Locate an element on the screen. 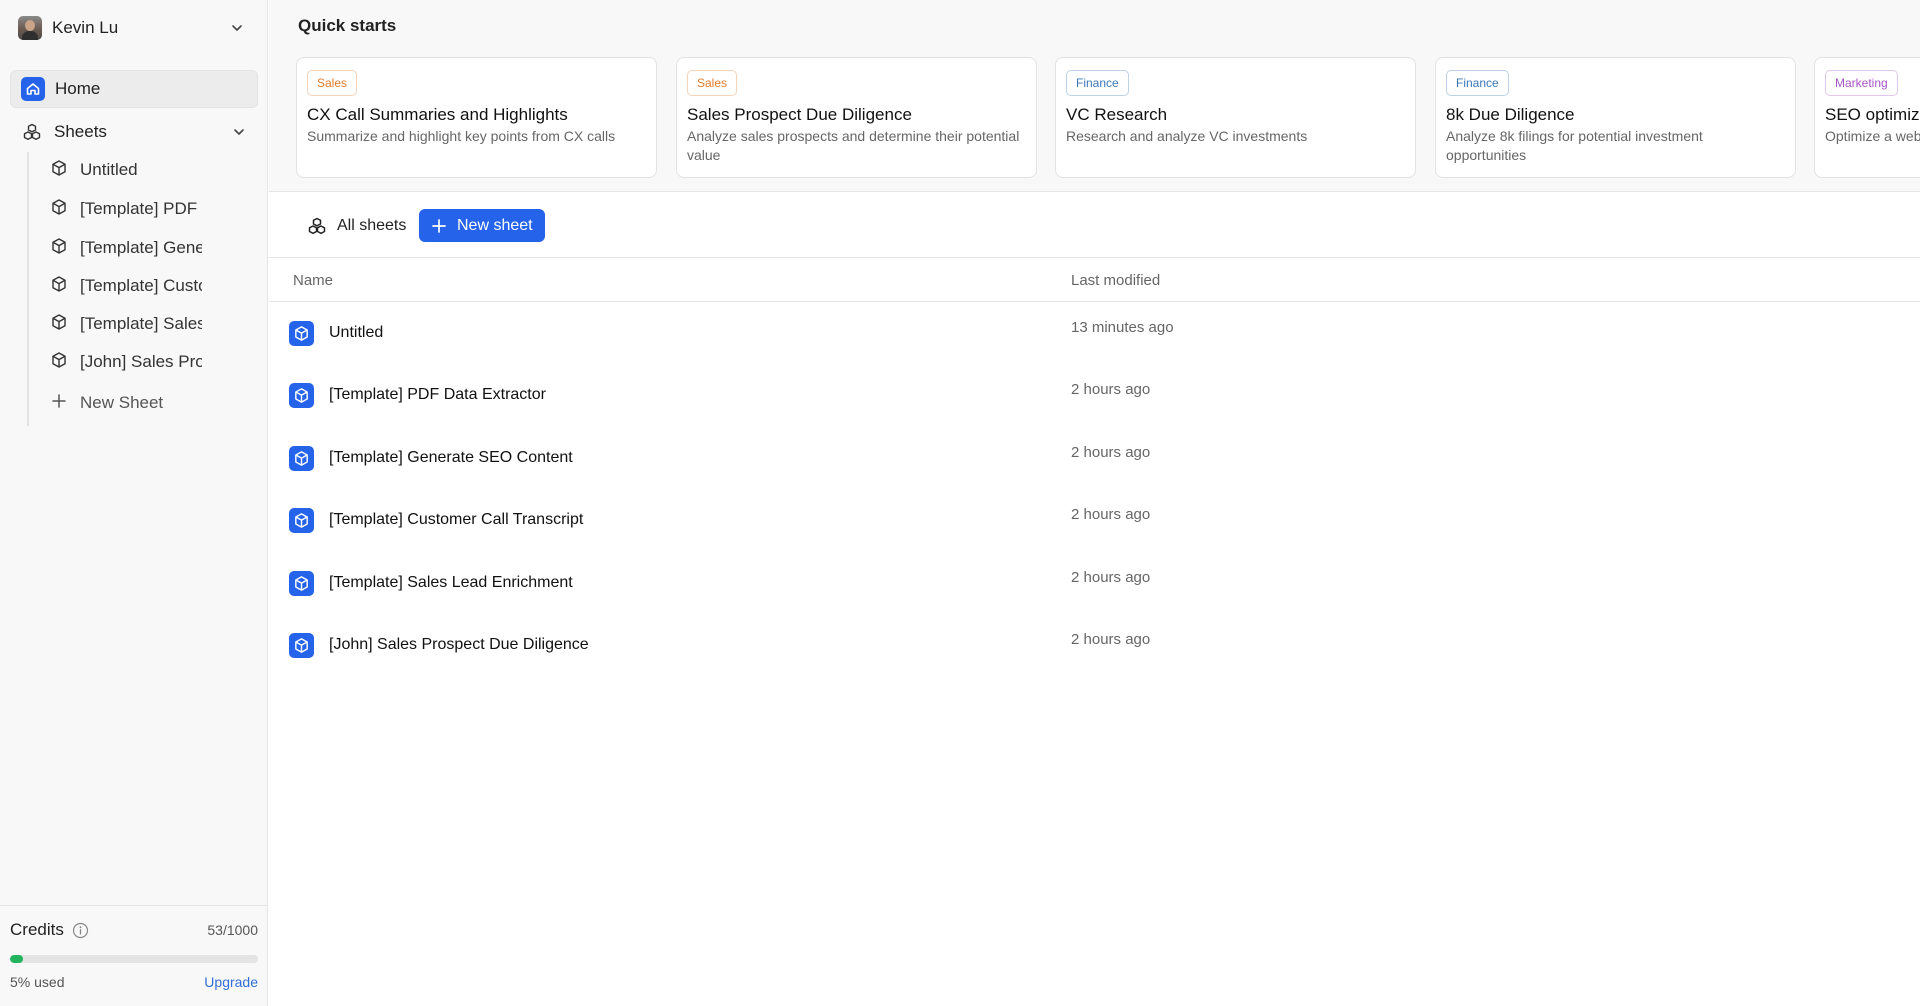  sidebar-item-label: Sheets is located at coordinates (80, 131).